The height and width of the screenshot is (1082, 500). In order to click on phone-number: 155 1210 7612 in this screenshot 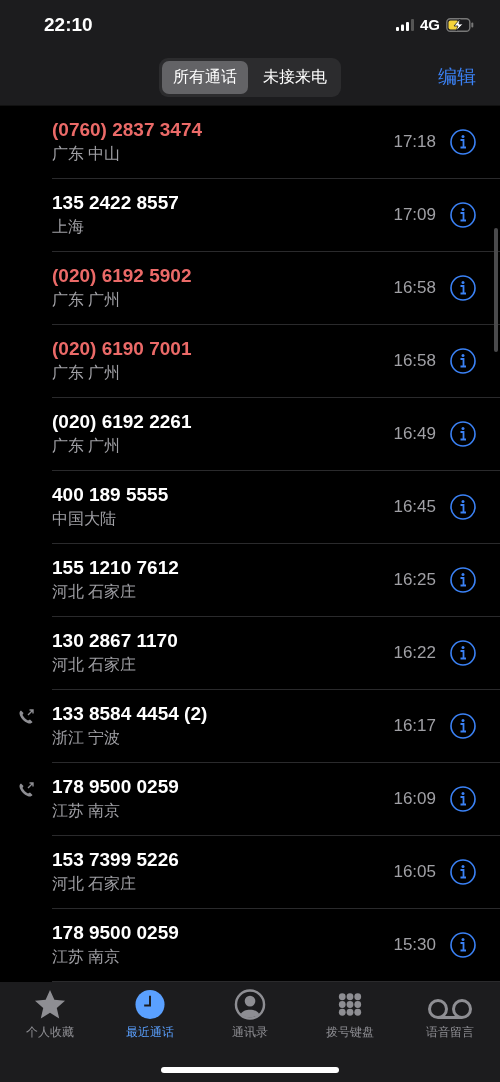, I will do `click(116, 567)`.